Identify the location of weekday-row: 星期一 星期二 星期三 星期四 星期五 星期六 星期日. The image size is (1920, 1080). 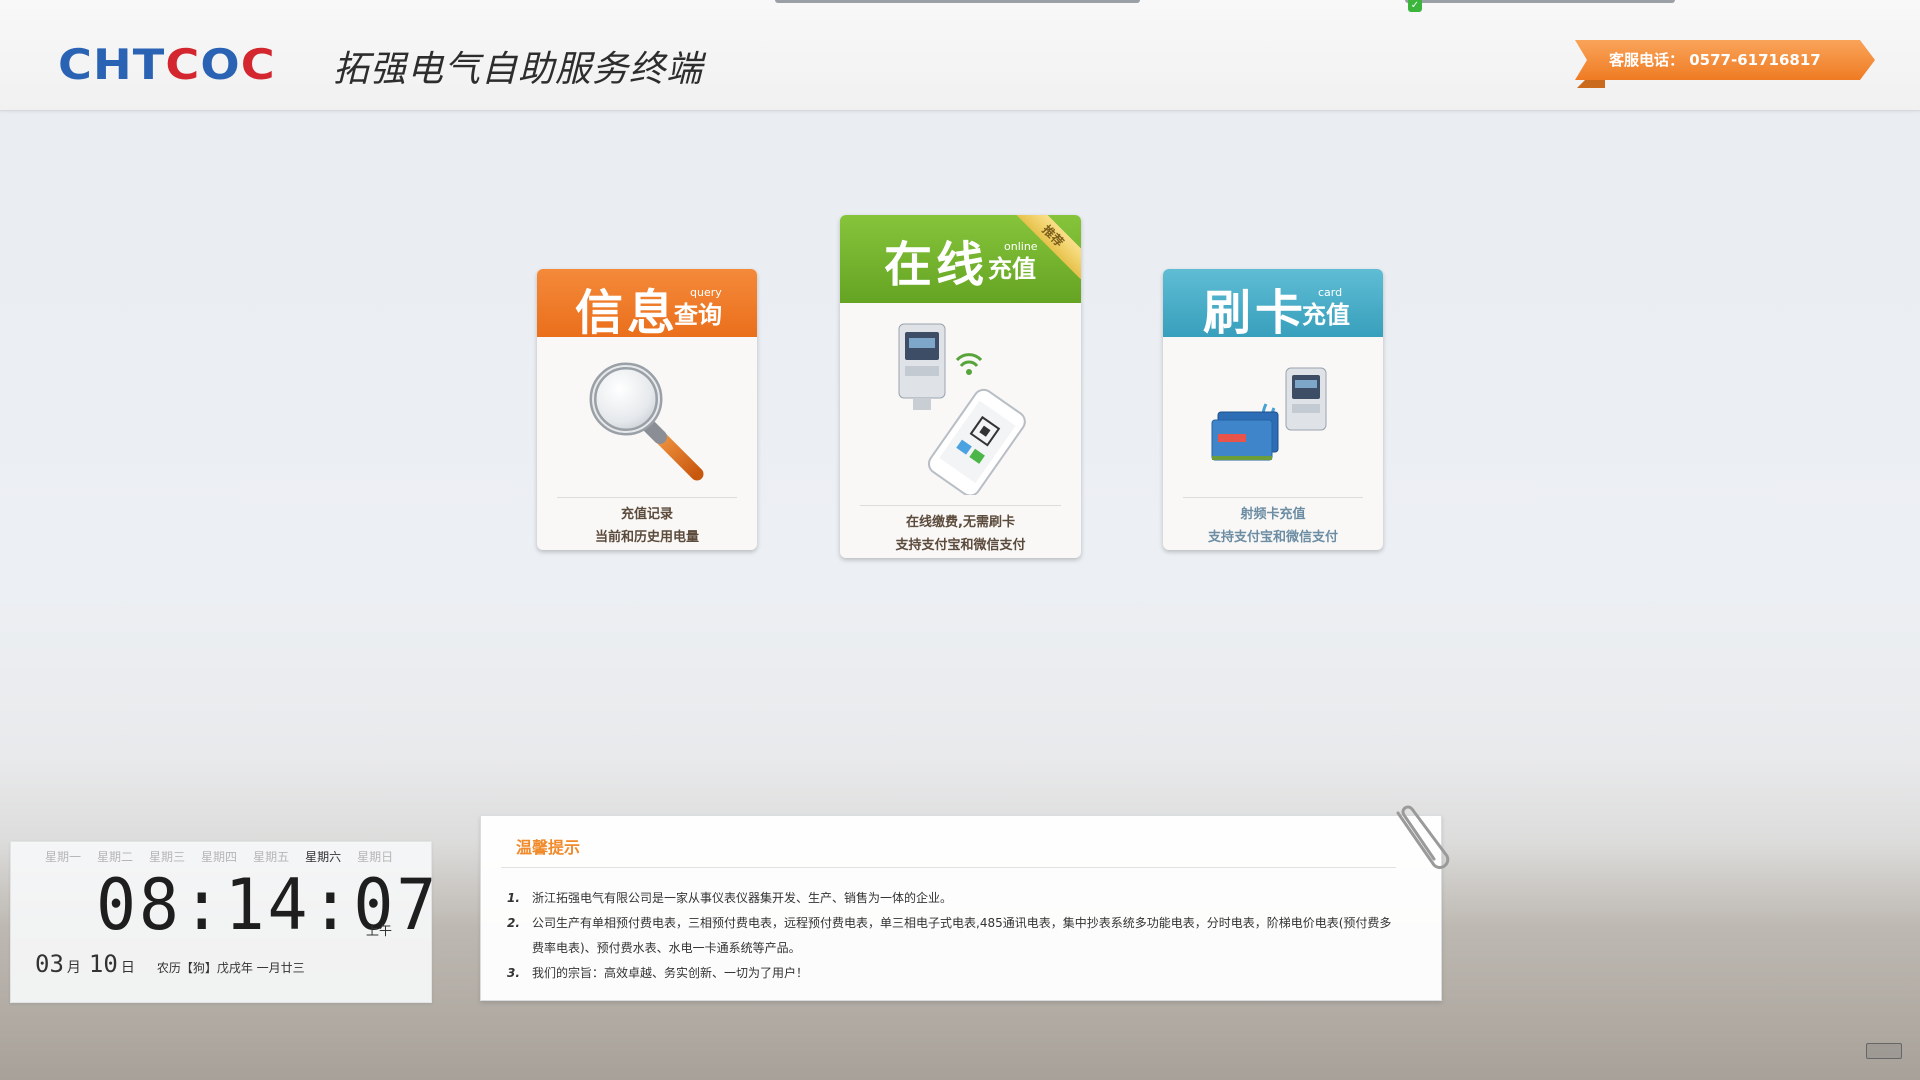
(227, 856).